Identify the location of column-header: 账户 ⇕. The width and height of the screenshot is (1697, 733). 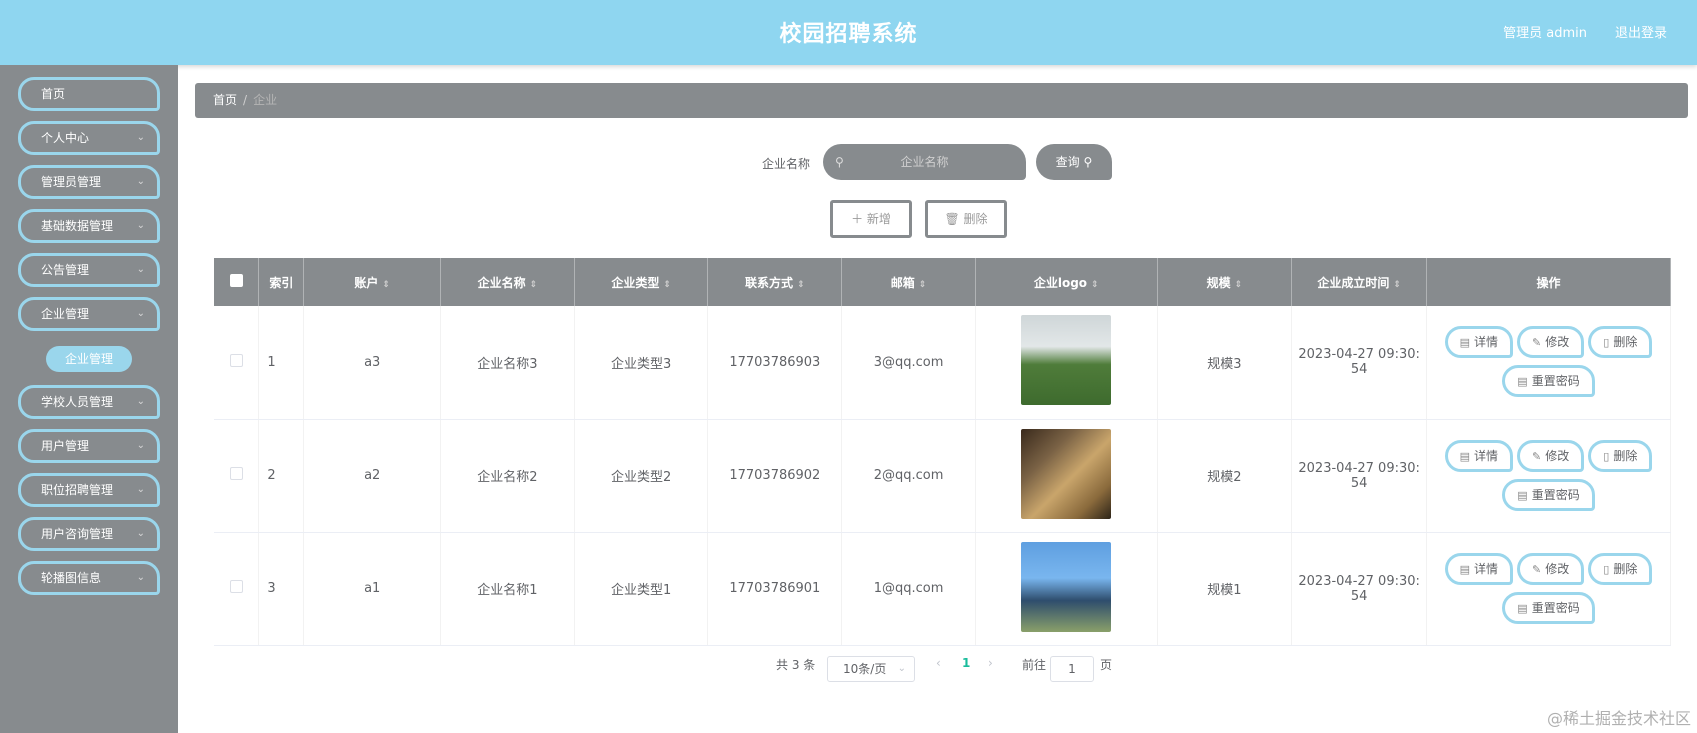
(372, 282).